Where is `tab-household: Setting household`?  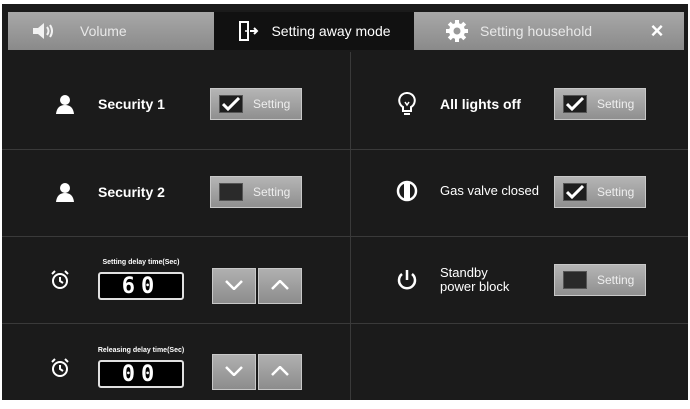 tab-household: Setting household is located at coordinates (522, 31).